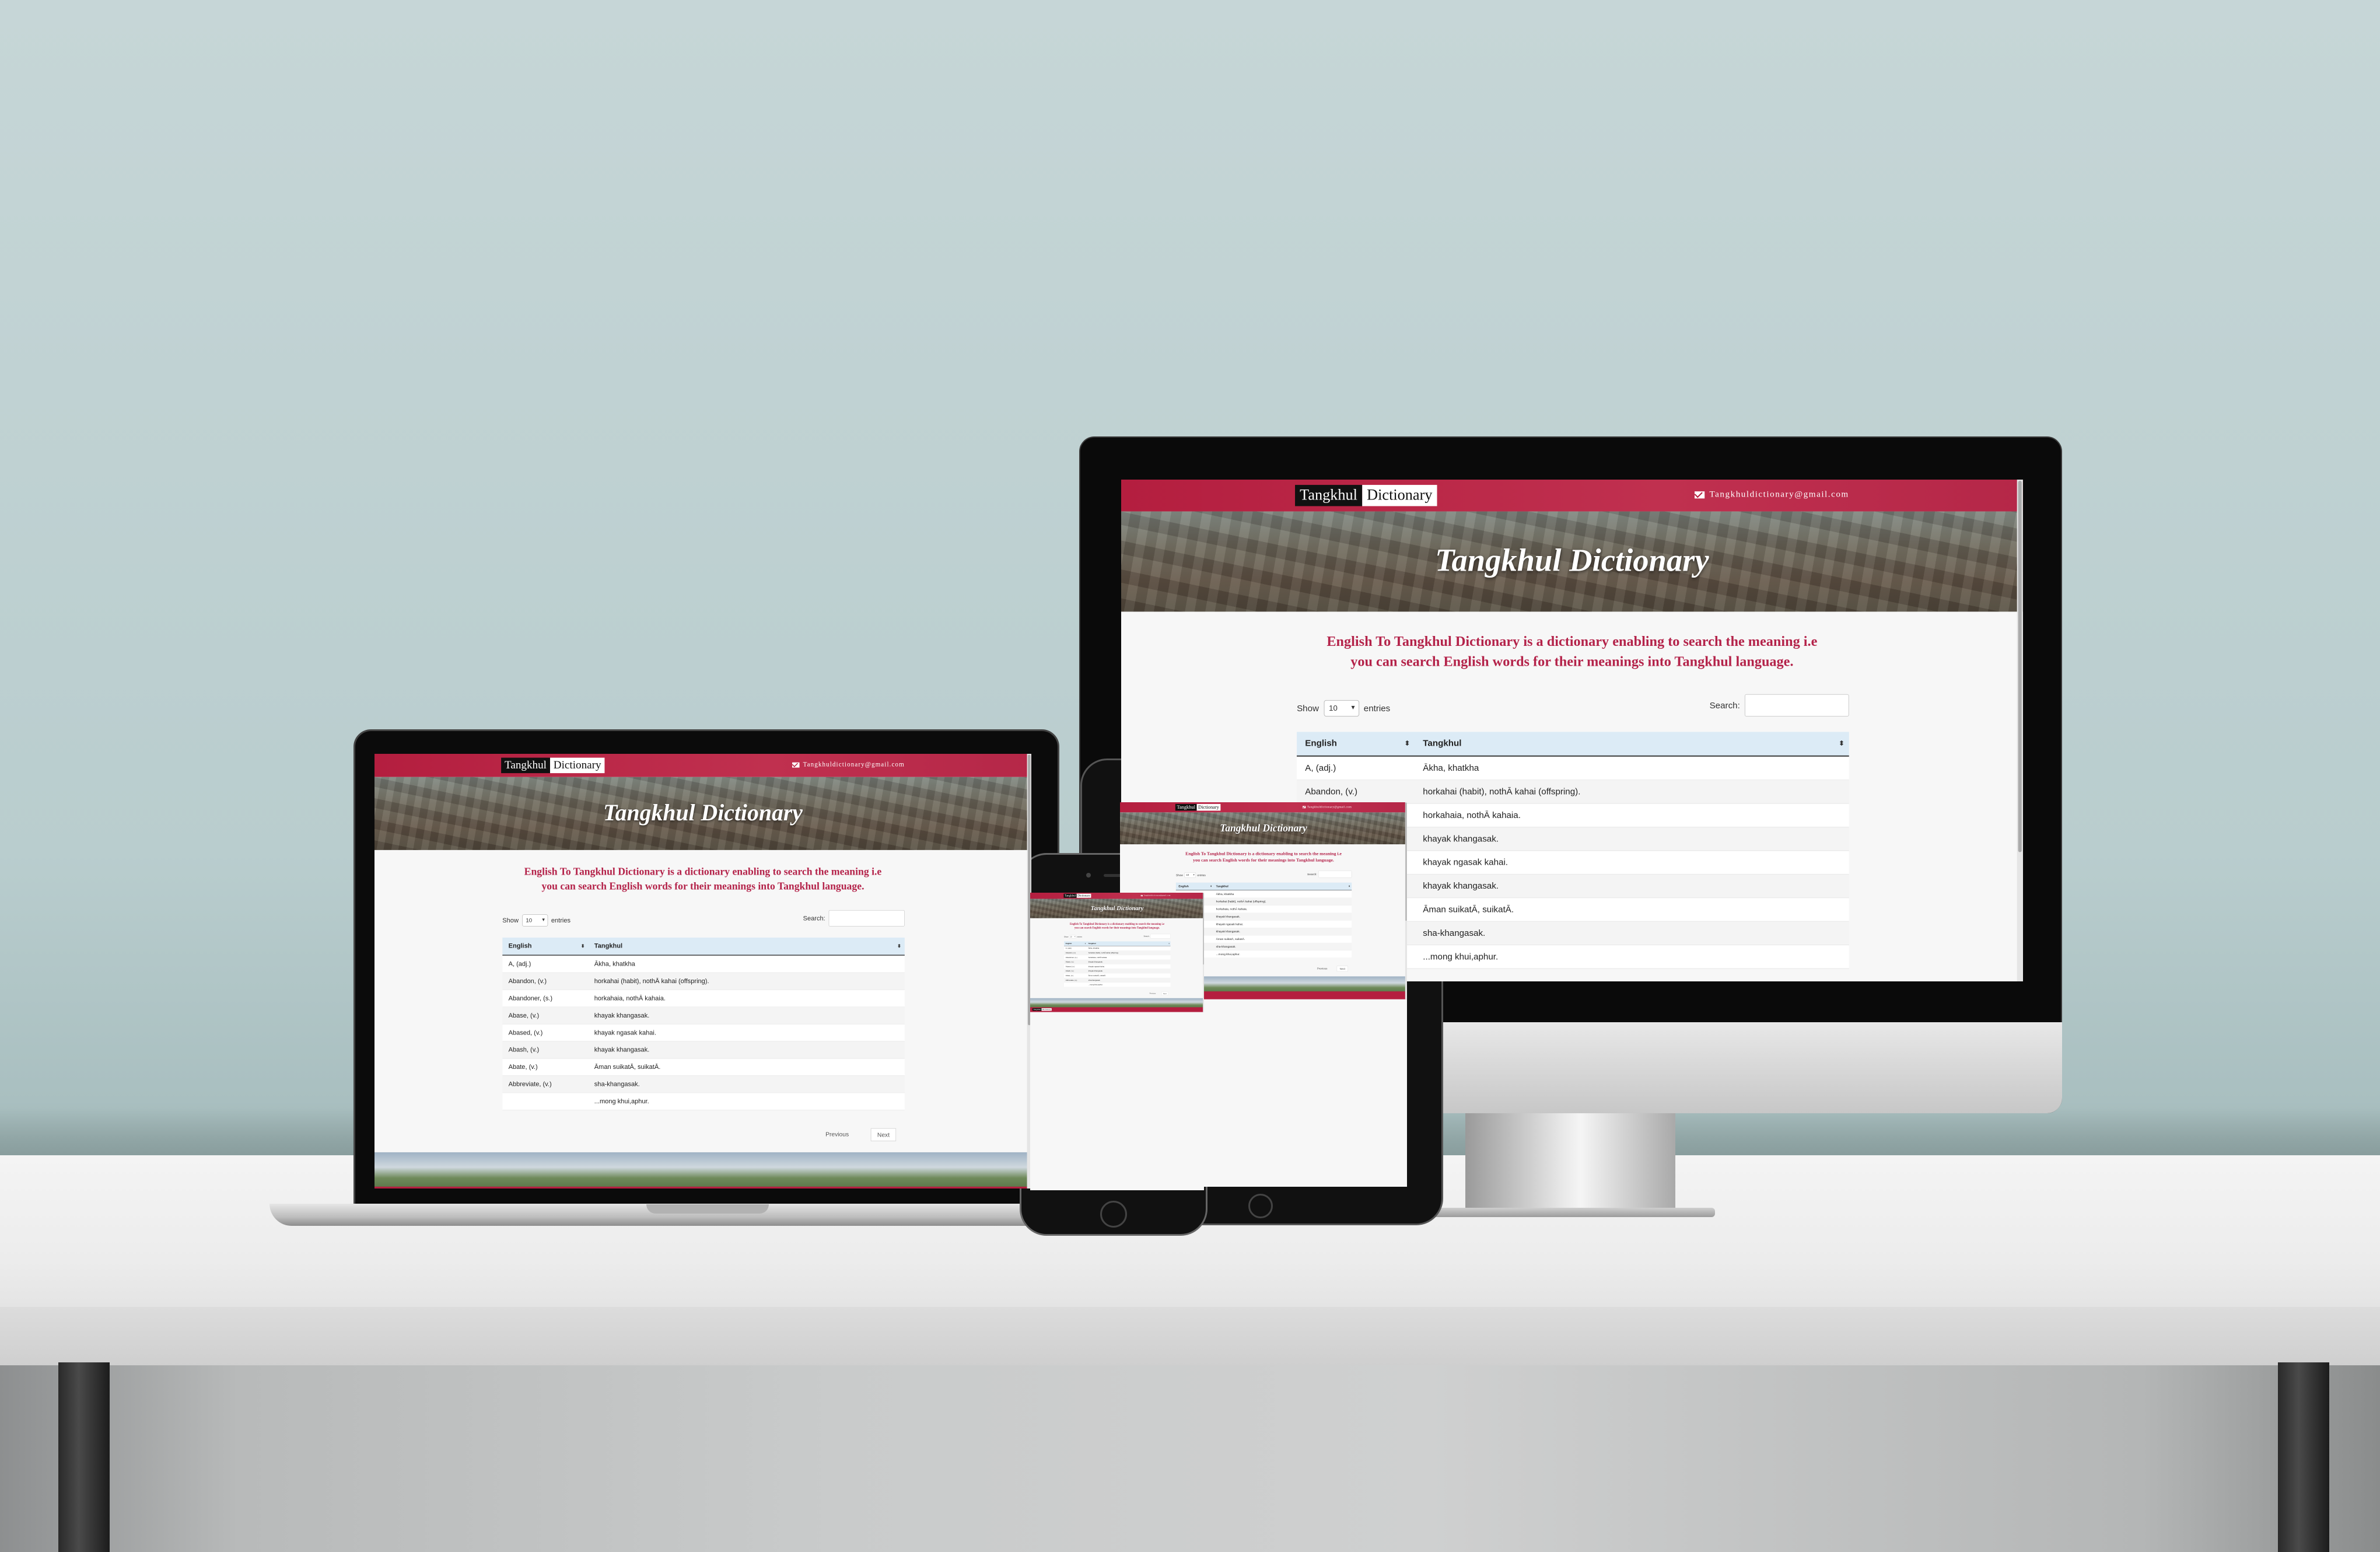  Describe the element at coordinates (1260, 1206) in the screenshot. I see `tablet-home-button` at that location.